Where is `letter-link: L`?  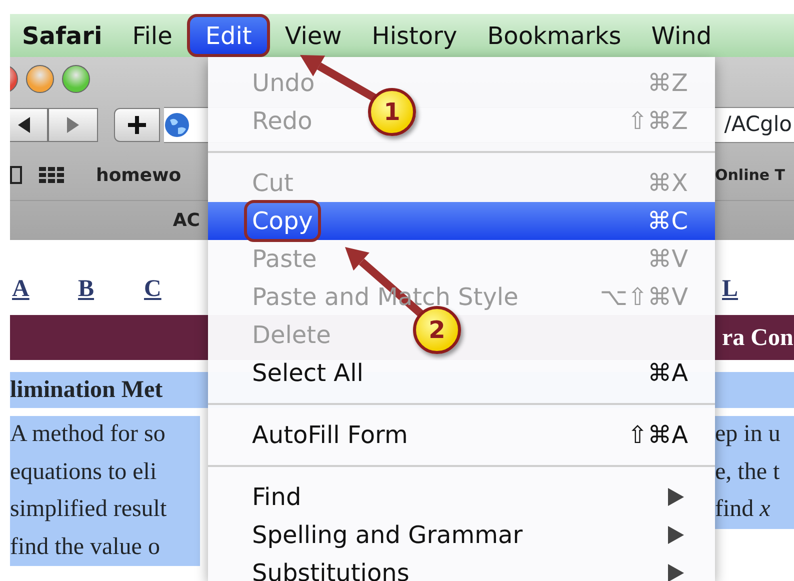 letter-link: L is located at coordinates (730, 289).